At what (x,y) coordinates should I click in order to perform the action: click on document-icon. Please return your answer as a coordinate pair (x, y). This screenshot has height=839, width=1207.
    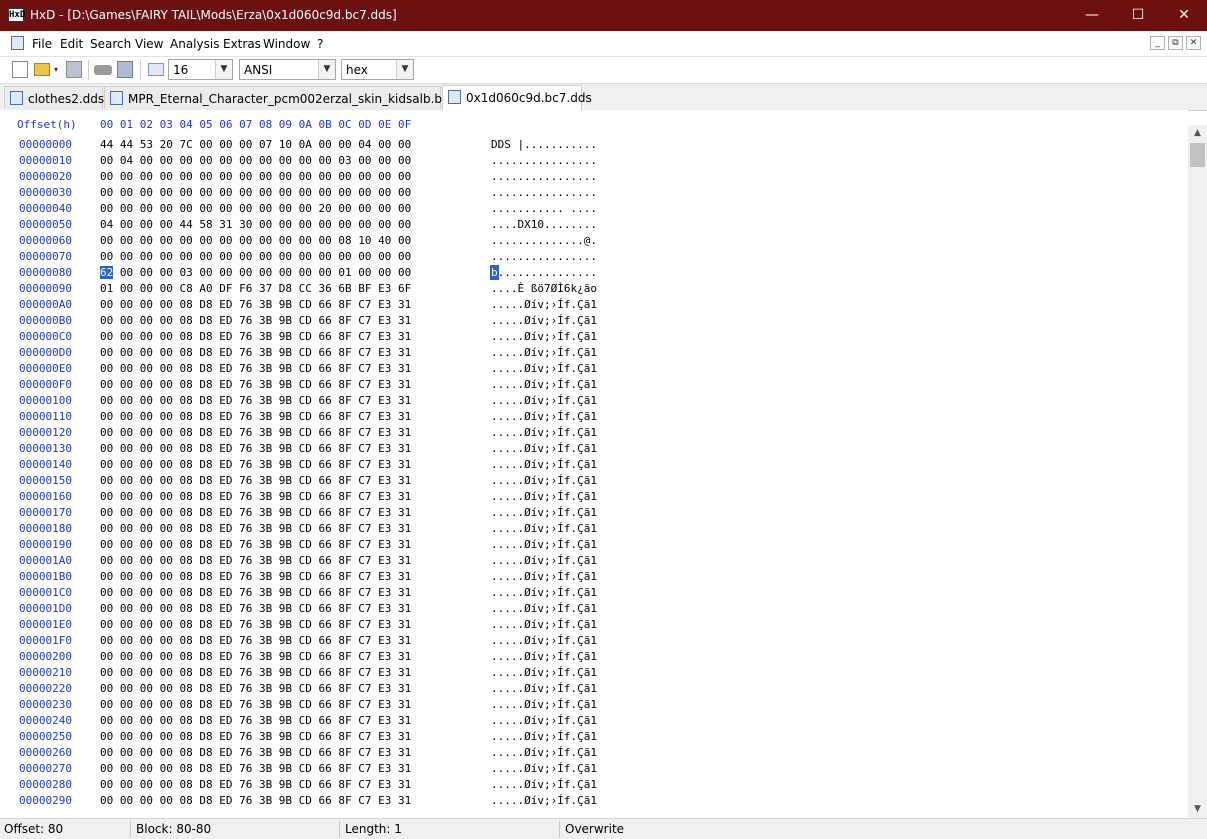
    Looking at the image, I should click on (17, 43).